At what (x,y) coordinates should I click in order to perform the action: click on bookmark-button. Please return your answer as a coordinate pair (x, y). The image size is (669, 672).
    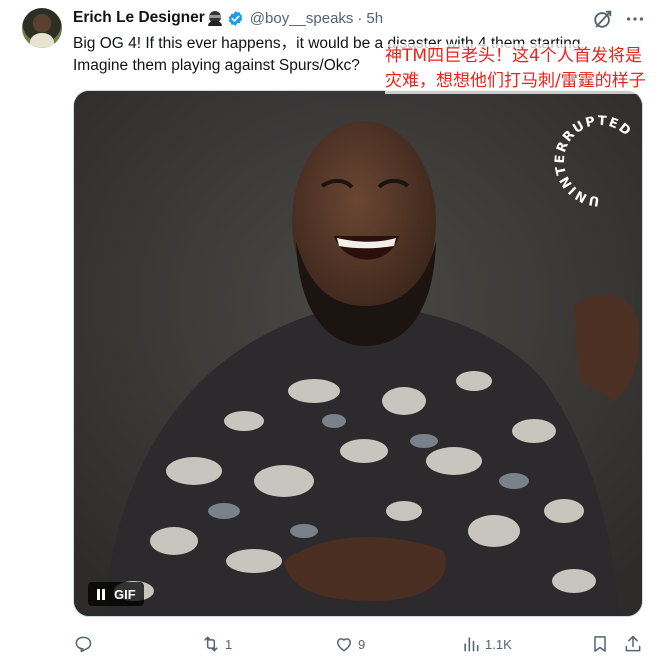
    Looking at the image, I should click on (600, 644).